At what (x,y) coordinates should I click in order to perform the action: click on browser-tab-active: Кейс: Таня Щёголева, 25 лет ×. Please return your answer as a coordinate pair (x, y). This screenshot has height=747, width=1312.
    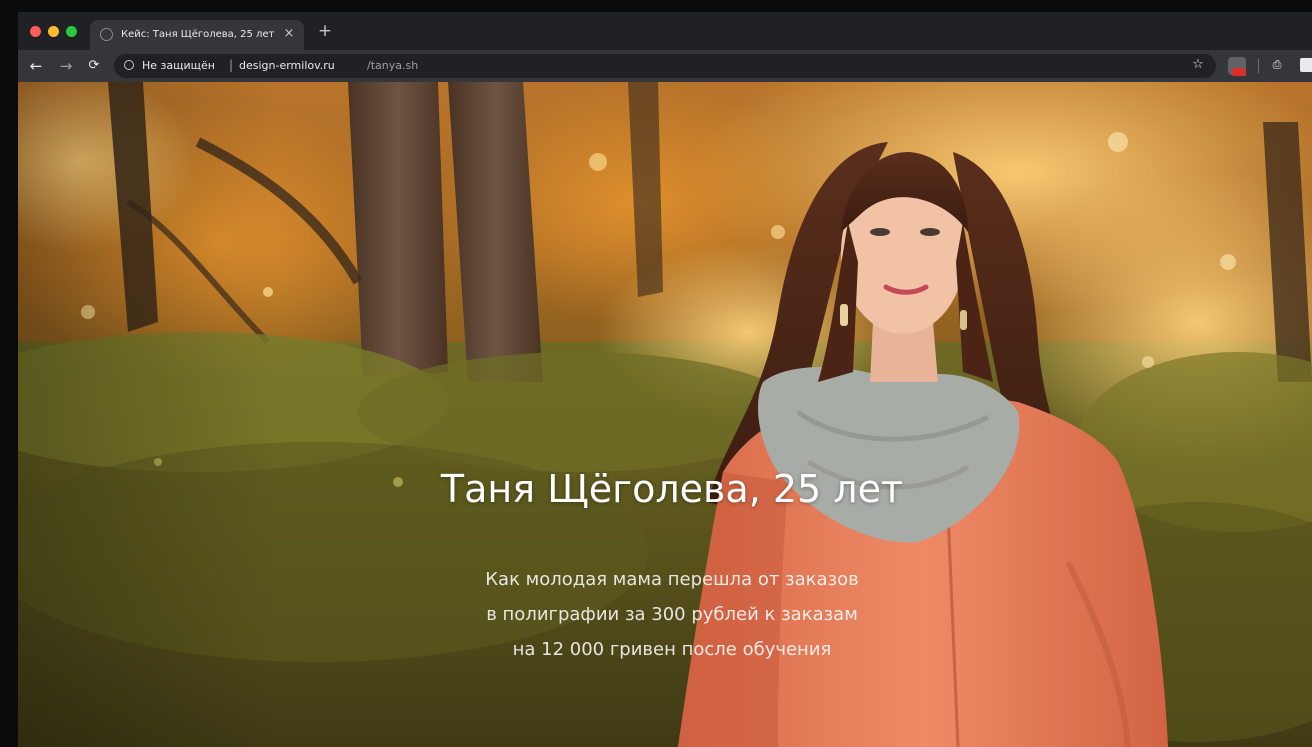
    Looking at the image, I should click on (197, 35).